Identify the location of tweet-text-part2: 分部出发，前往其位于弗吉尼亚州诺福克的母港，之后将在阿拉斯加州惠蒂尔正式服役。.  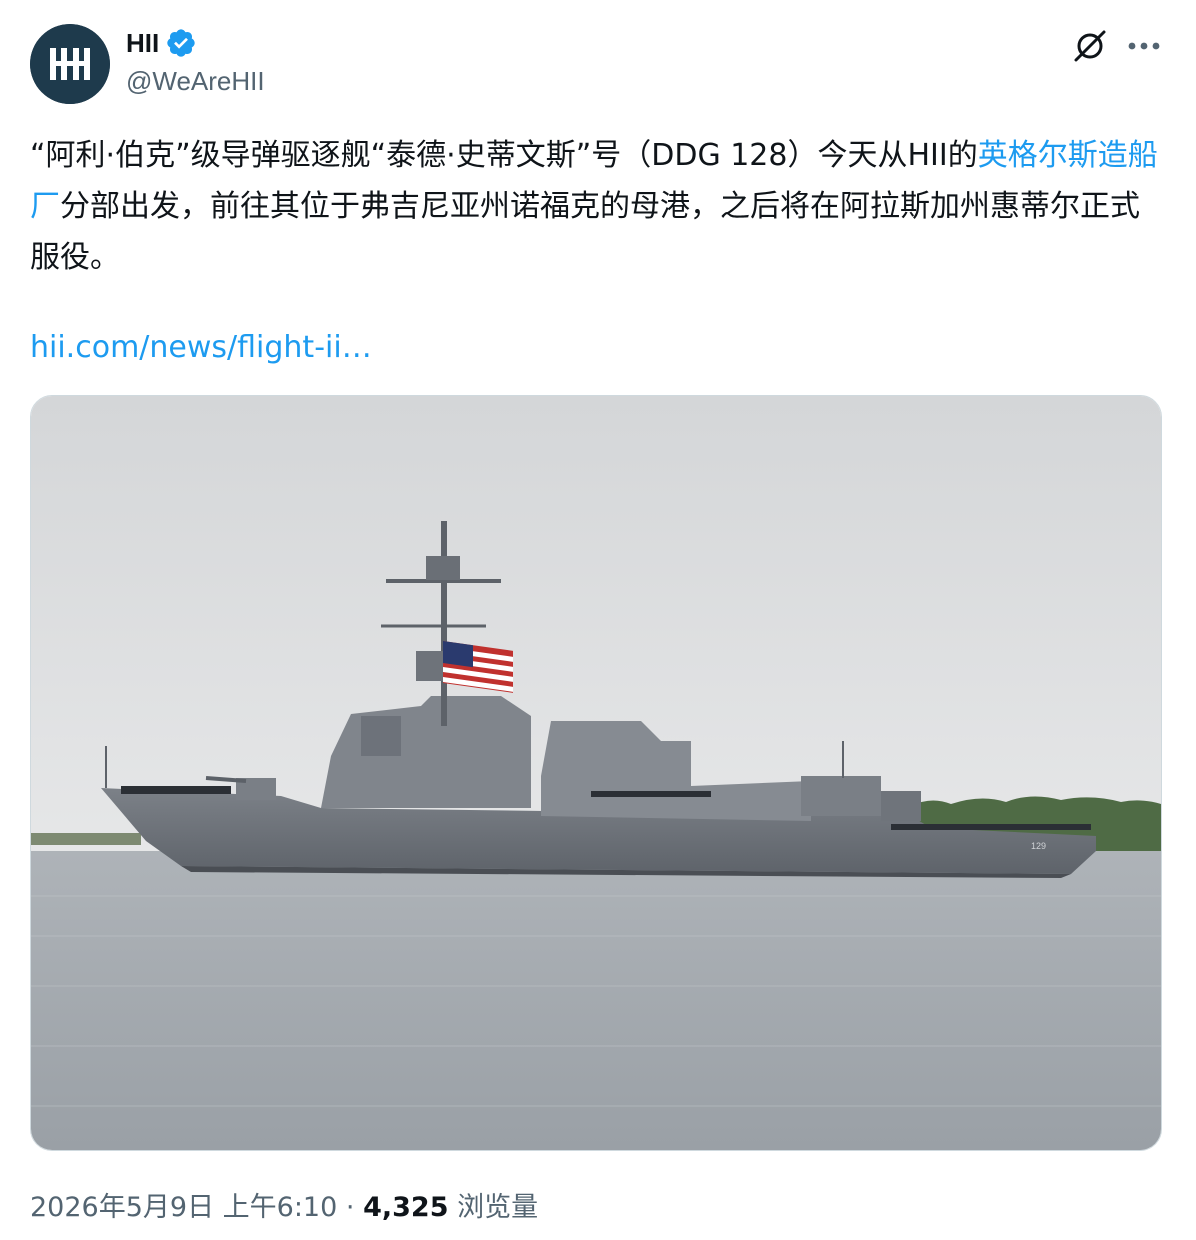
(585, 232).